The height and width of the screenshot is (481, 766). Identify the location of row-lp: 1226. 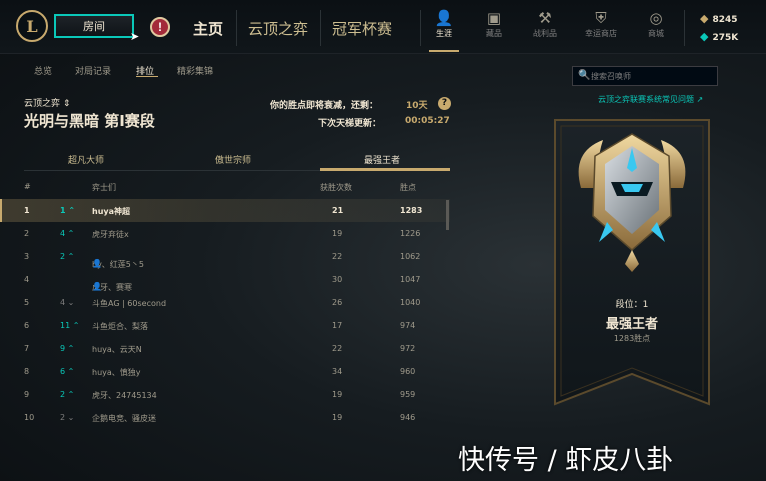
(410, 233).